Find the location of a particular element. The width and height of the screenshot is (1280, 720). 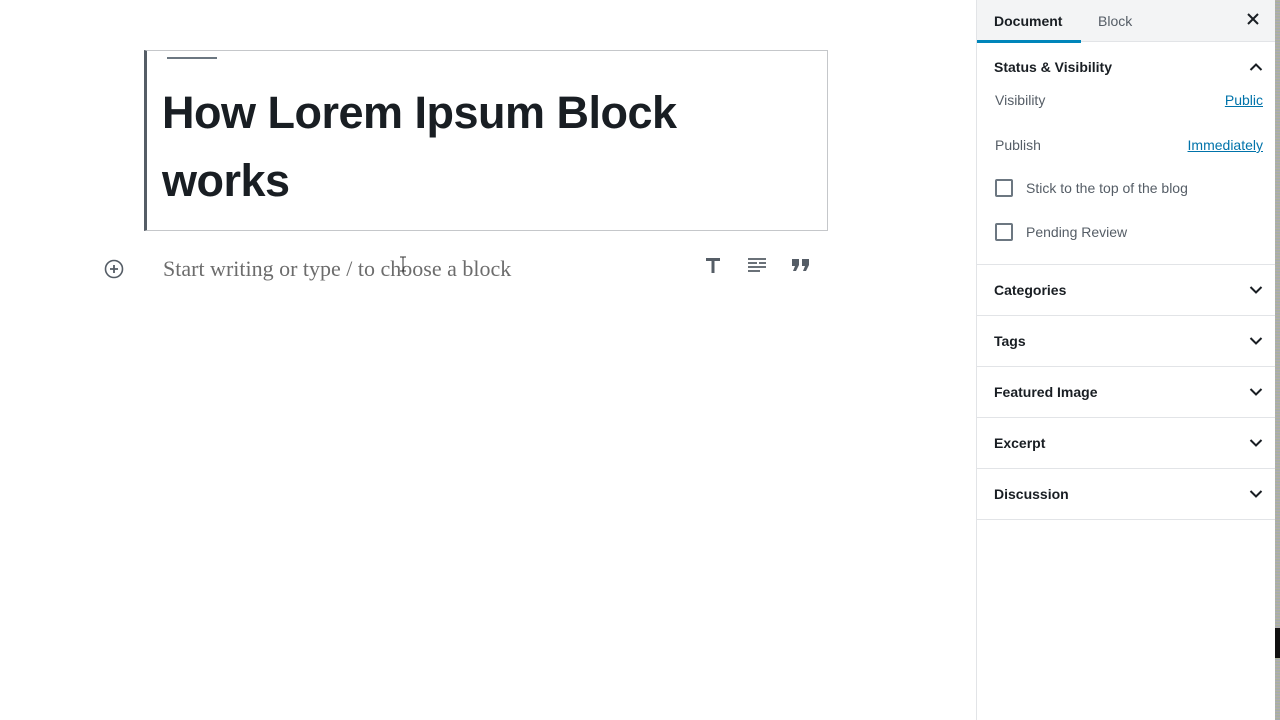

quote-icon is located at coordinates (800, 265).